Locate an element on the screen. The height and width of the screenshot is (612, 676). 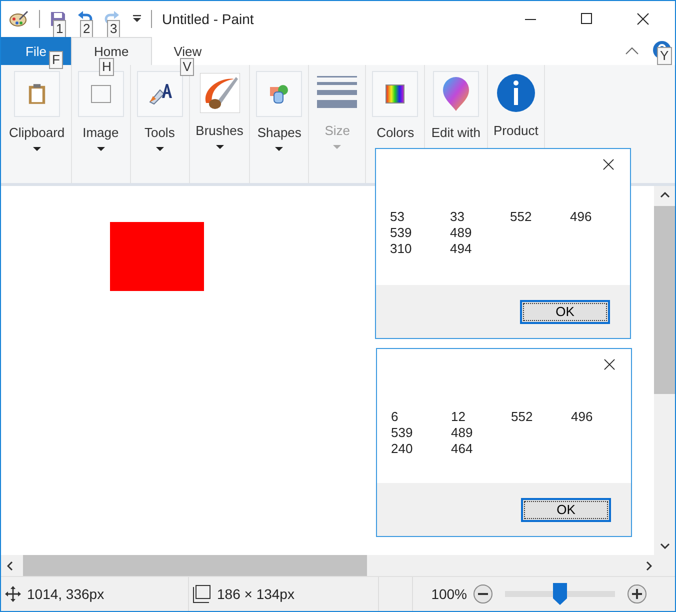
message-number: 464 is located at coordinates (462, 449).